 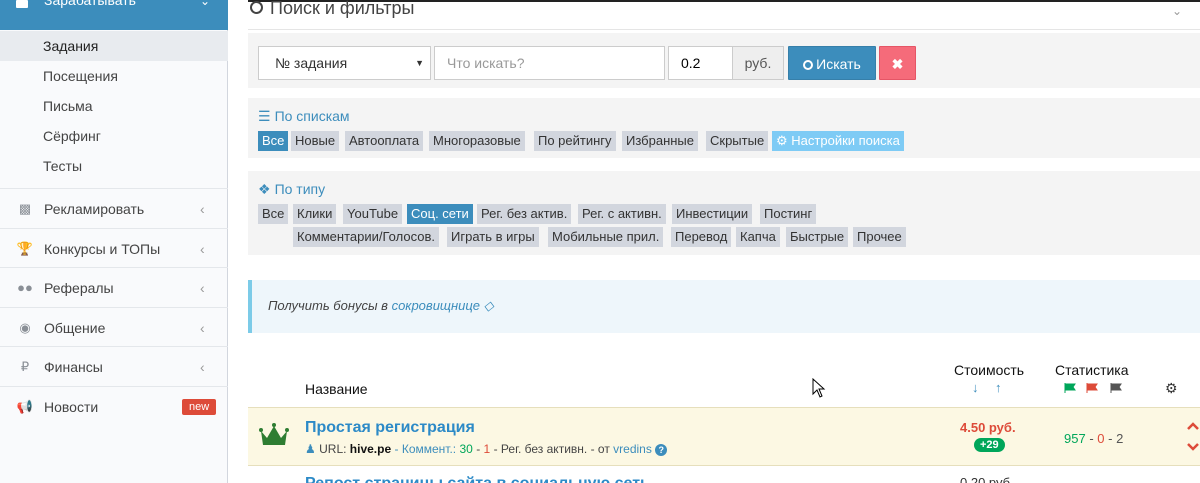 I want to click on sort-up-icon: ↑, so click(x=998, y=387).